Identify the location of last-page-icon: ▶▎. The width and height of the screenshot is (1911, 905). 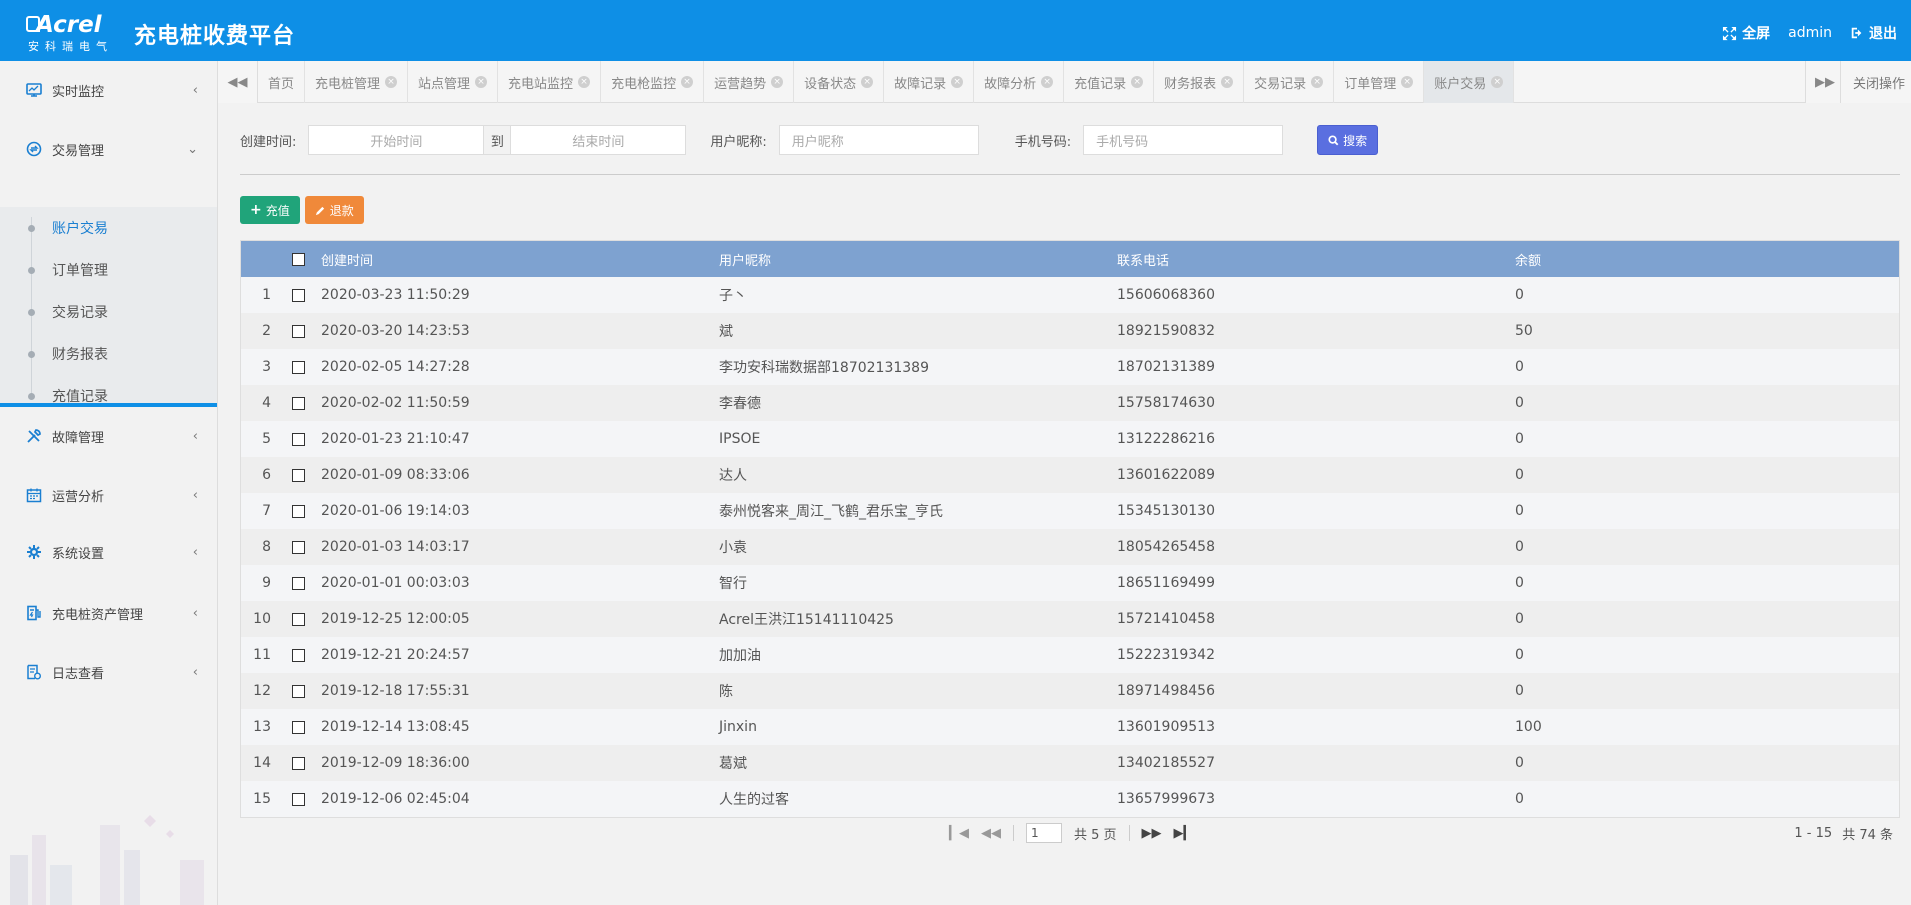
(1184, 833).